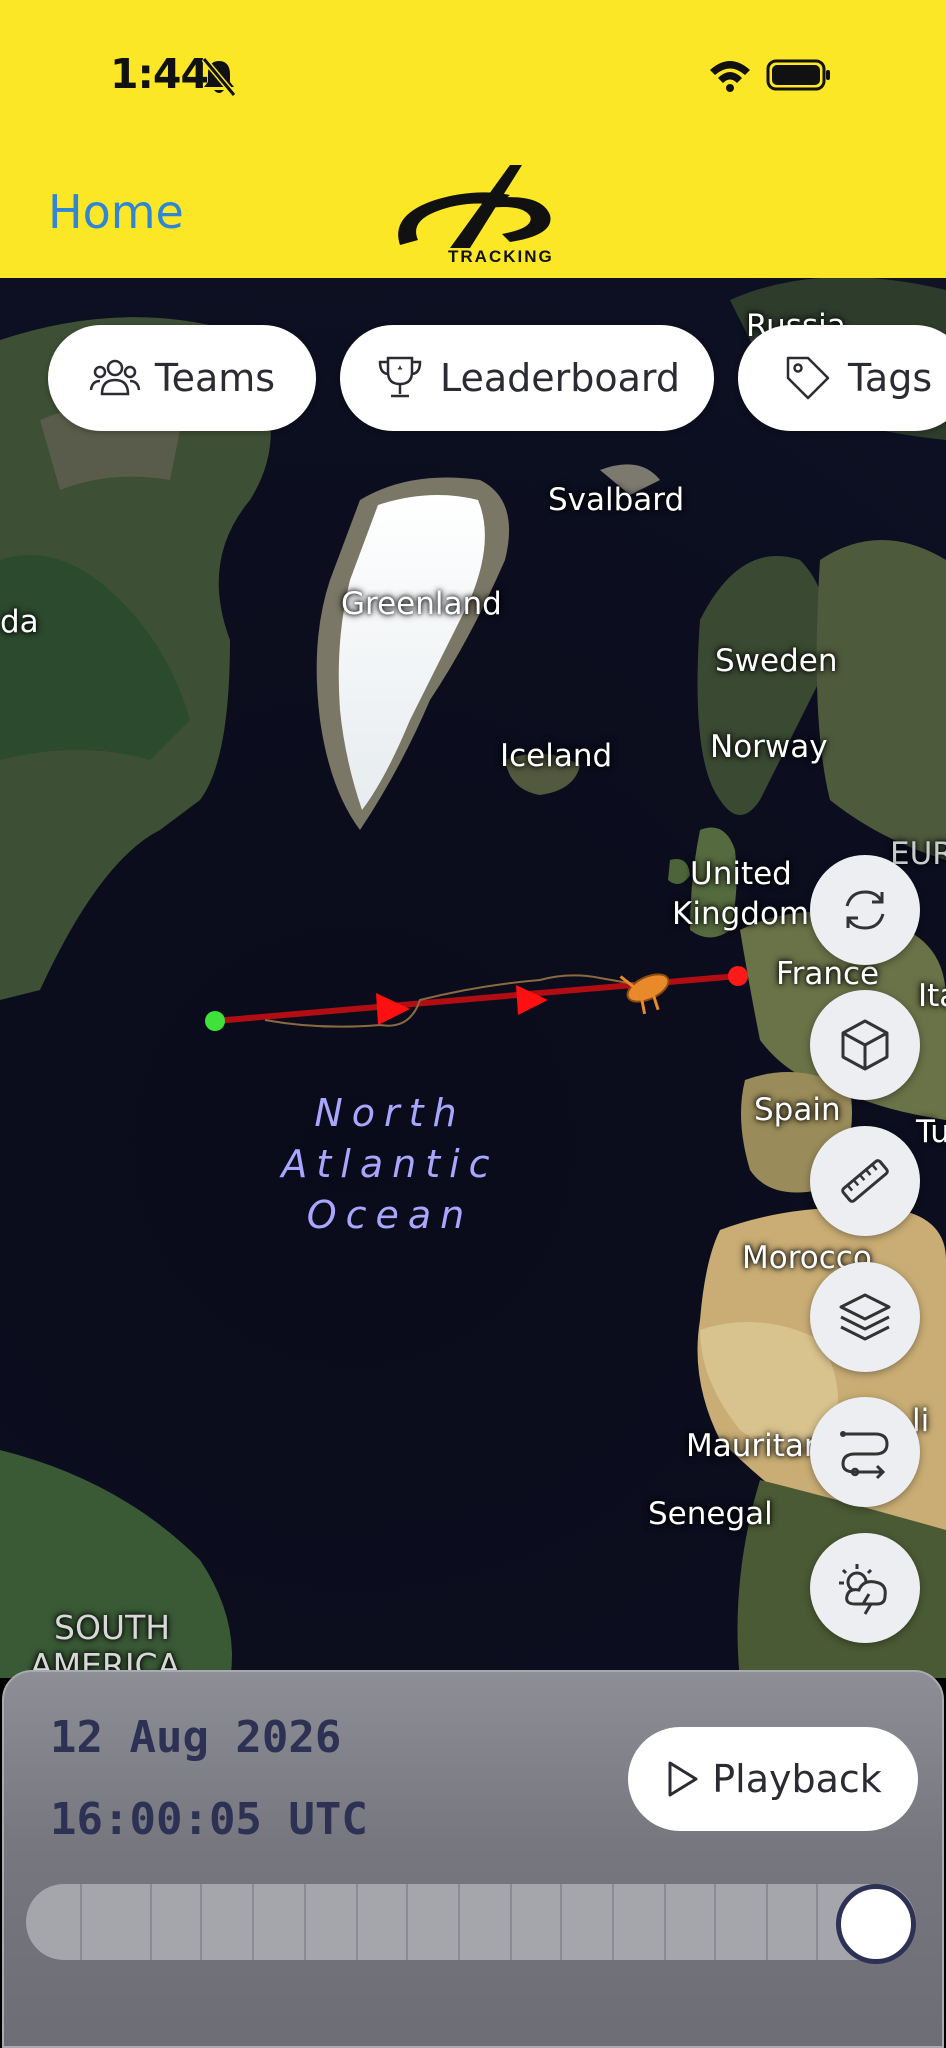 This screenshot has height=2048, width=946. What do you see at coordinates (932, 996) in the screenshot?
I see `label-italy: Ita` at bounding box center [932, 996].